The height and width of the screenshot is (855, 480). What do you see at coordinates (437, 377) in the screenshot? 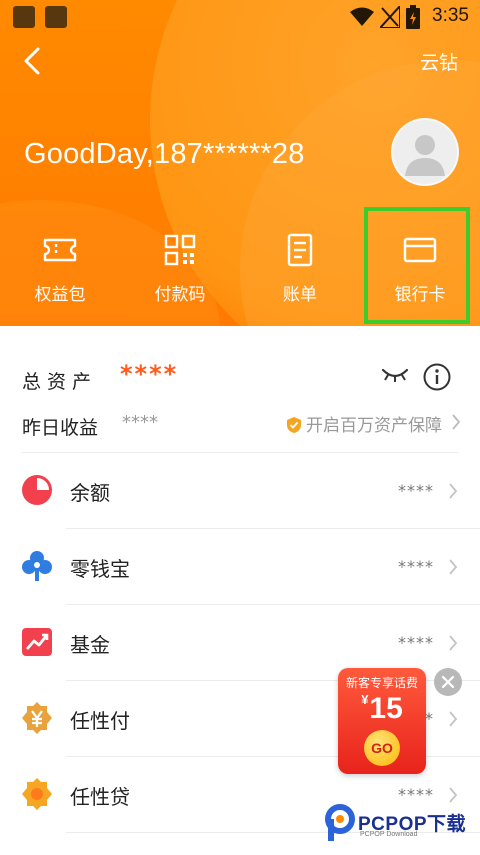
I see `info-icon` at bounding box center [437, 377].